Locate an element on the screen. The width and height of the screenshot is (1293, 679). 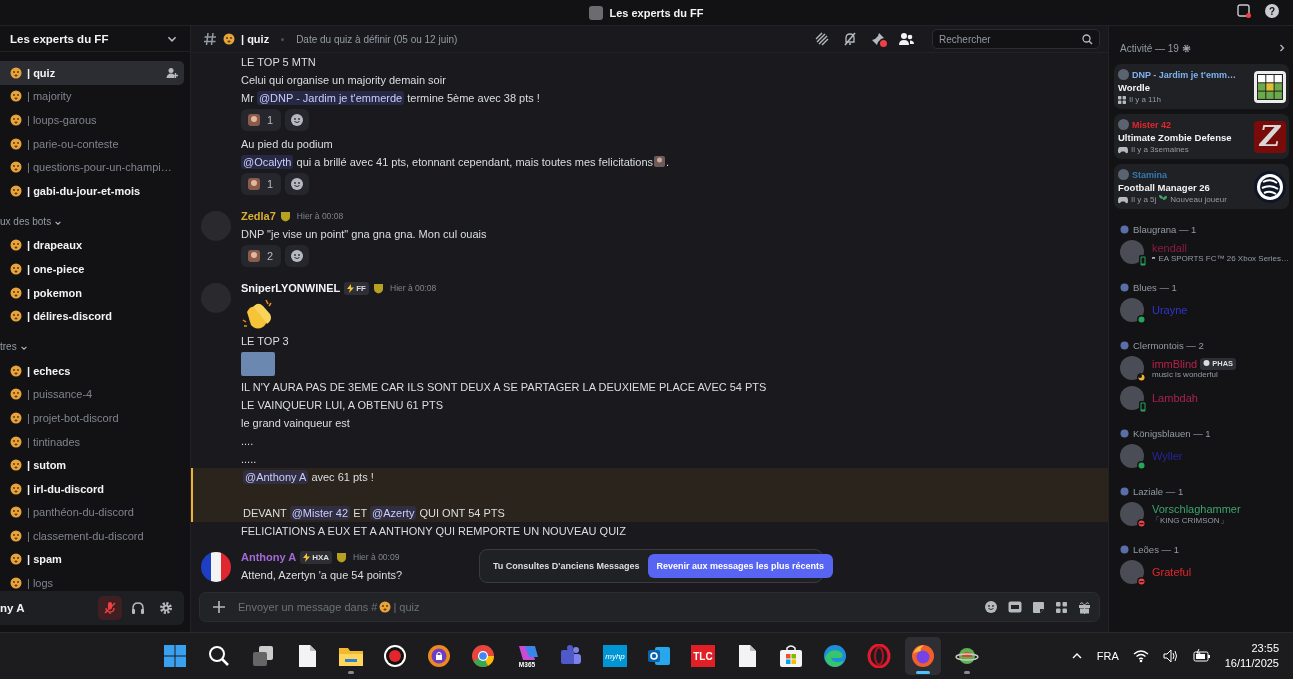
sticker-icon is located at coordinates (1038, 607).